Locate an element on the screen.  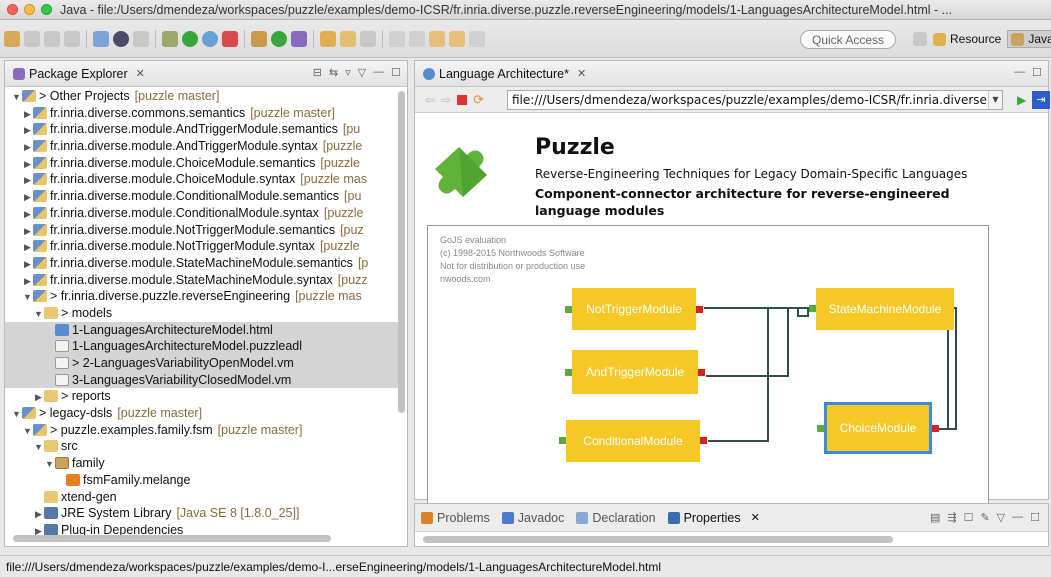
back-icon is located at coordinates (457, 38).